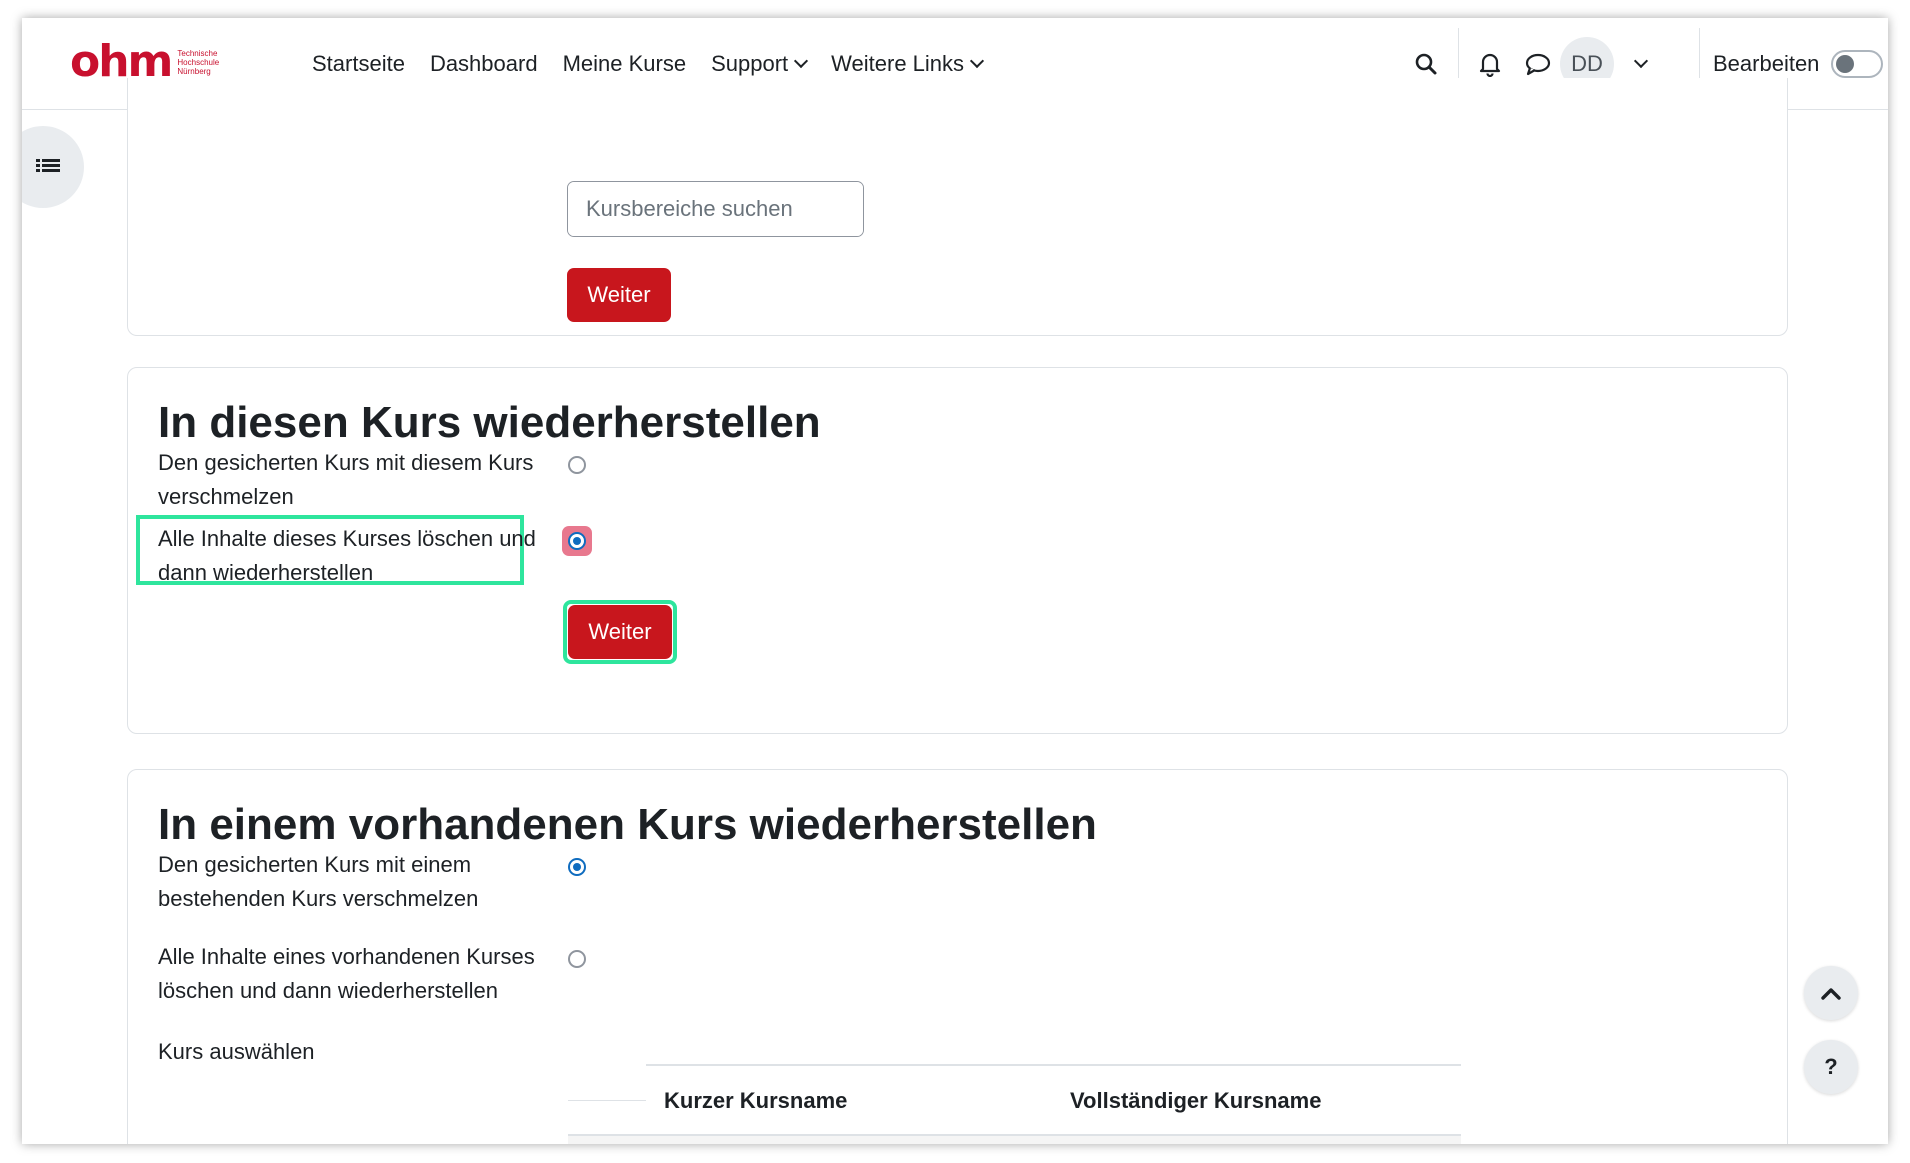 This screenshot has height=1163, width=1910. What do you see at coordinates (358, 64) in the screenshot?
I see `nav-startseite: Startseite` at bounding box center [358, 64].